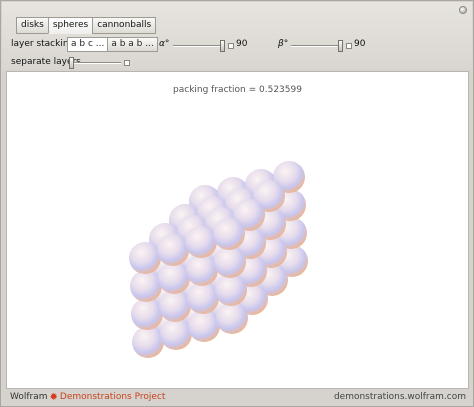 Image resolution: width=474 pixels, height=407 pixels. What do you see at coordinates (360, 44) in the screenshot?
I see `beta-value: 90` at bounding box center [360, 44].